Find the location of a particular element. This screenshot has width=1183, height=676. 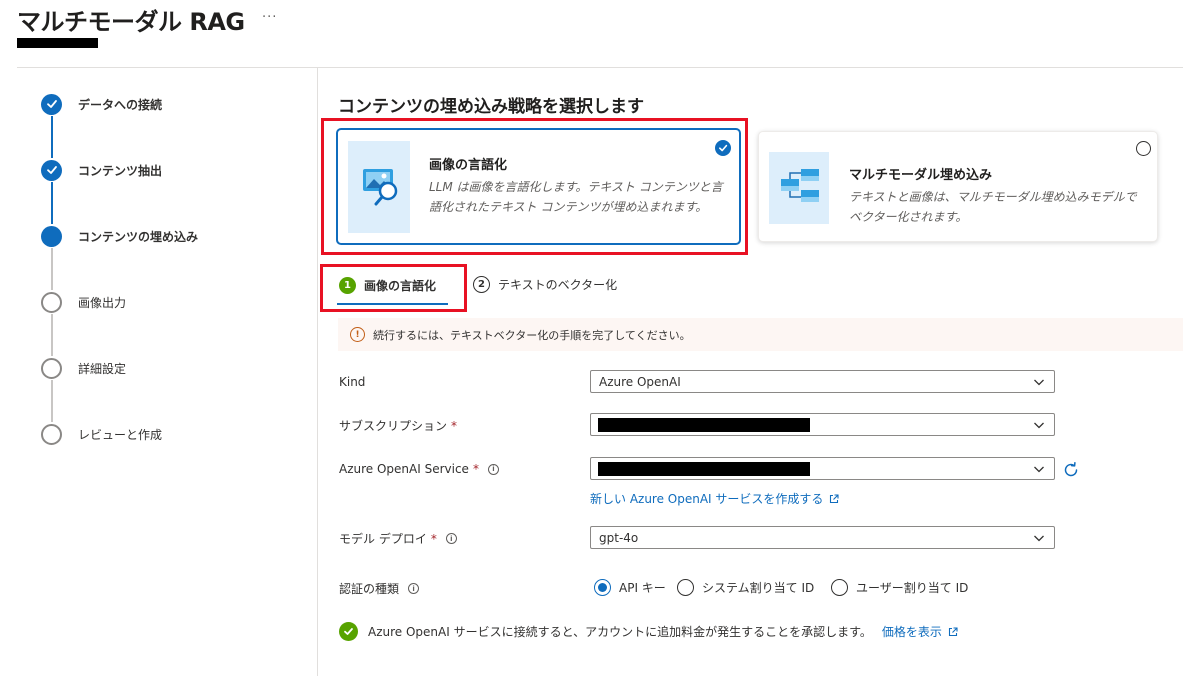

card-title: マルチモーダル埋め込み is located at coordinates (921, 175).